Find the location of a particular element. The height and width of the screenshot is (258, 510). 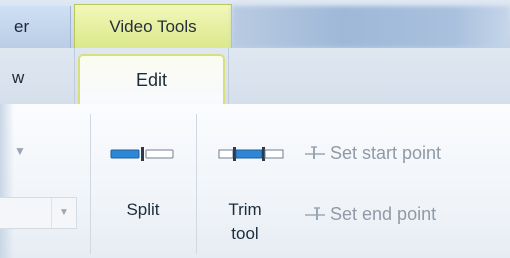

contextual-group-video-tools: Video Tools is located at coordinates (153, 26).